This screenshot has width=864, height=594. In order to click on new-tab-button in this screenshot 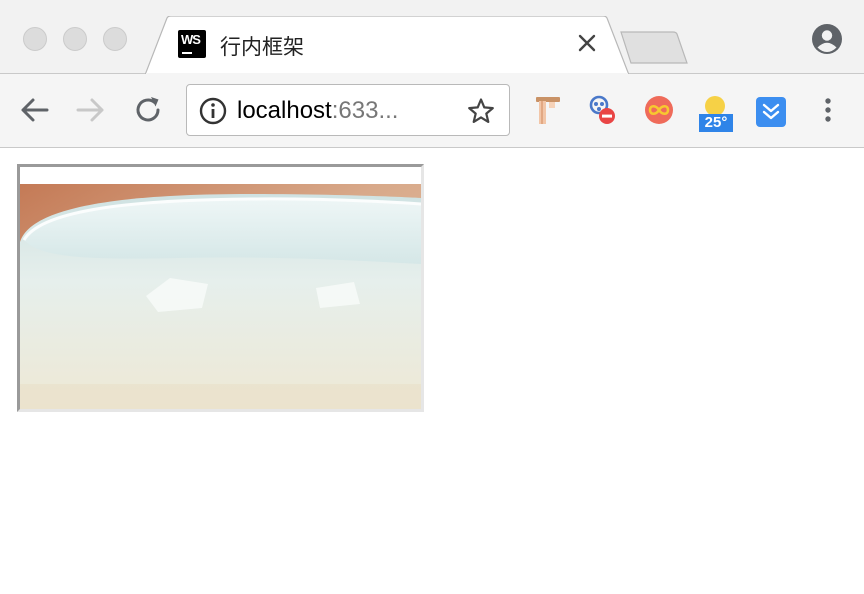, I will do `click(654, 48)`.